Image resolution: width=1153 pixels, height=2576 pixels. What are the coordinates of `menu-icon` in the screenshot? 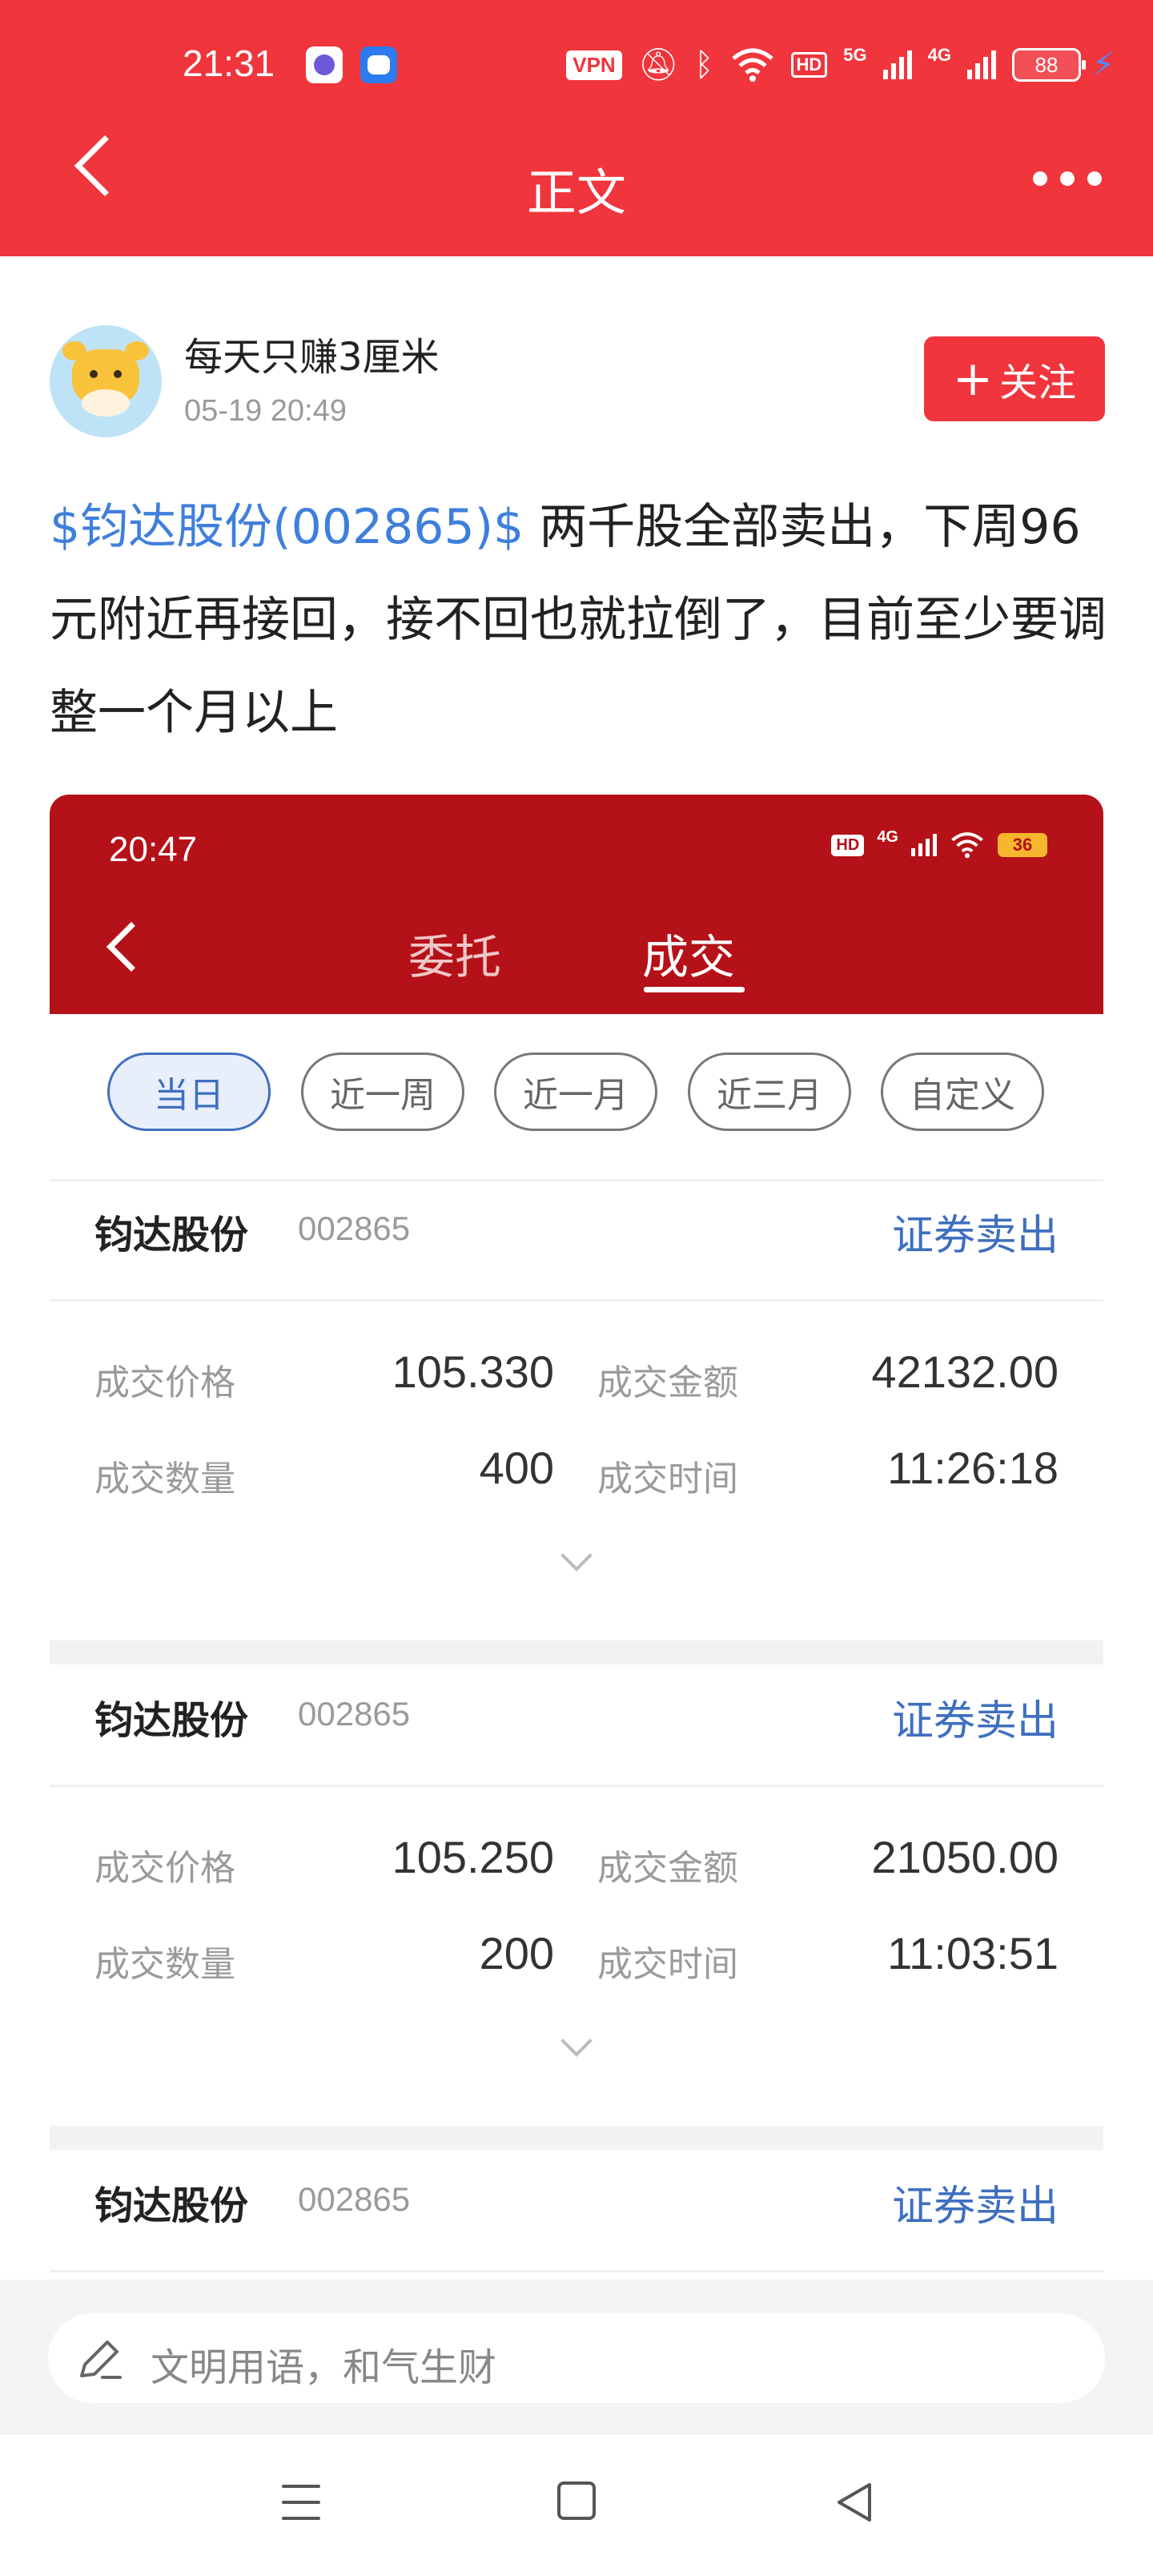 It's located at (301, 2502).